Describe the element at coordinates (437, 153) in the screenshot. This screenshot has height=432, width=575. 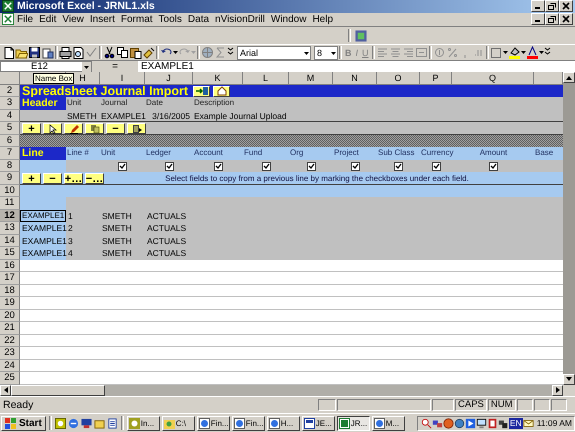
I see `field-label: Currency` at that location.